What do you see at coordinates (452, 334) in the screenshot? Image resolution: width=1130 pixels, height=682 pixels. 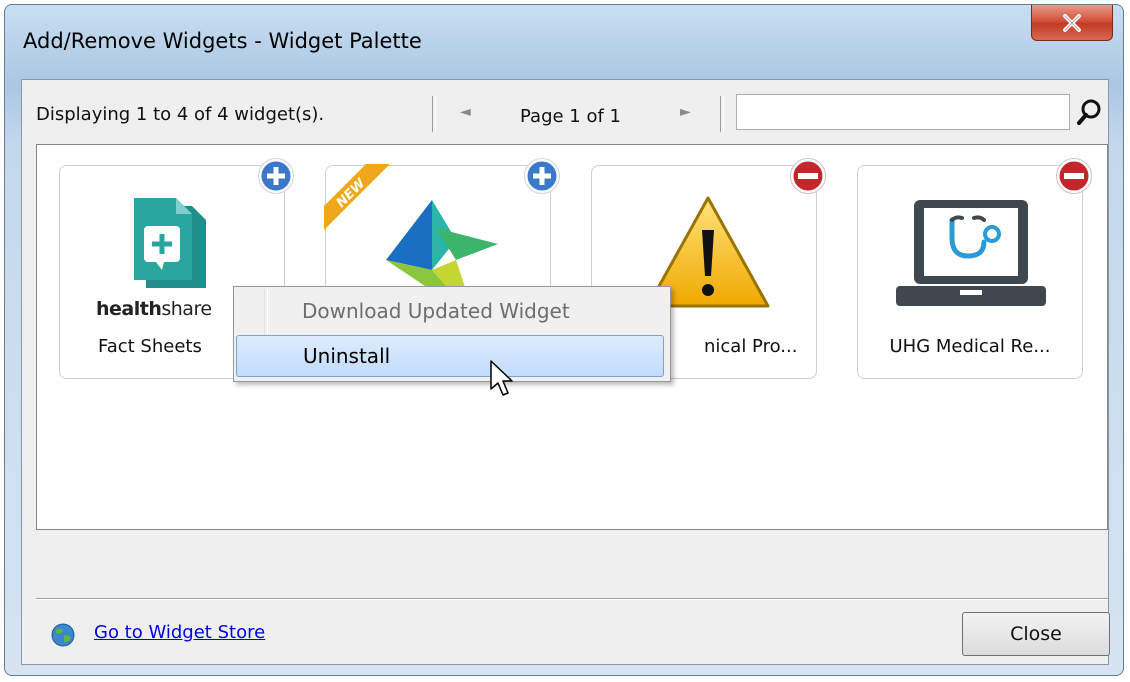 I see `context-menu: Download Updated Widget Uninstall` at bounding box center [452, 334].